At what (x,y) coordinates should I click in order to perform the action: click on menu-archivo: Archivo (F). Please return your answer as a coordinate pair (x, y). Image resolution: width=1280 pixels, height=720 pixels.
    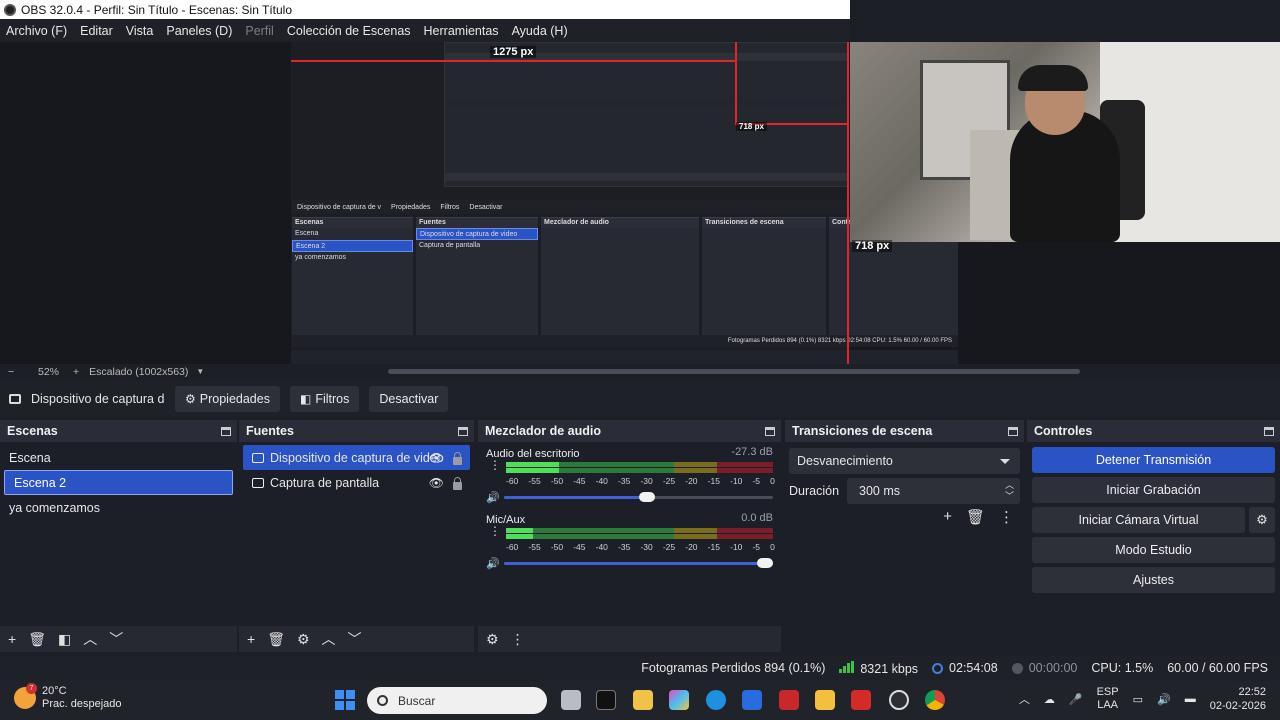
    Looking at the image, I should click on (36, 31).